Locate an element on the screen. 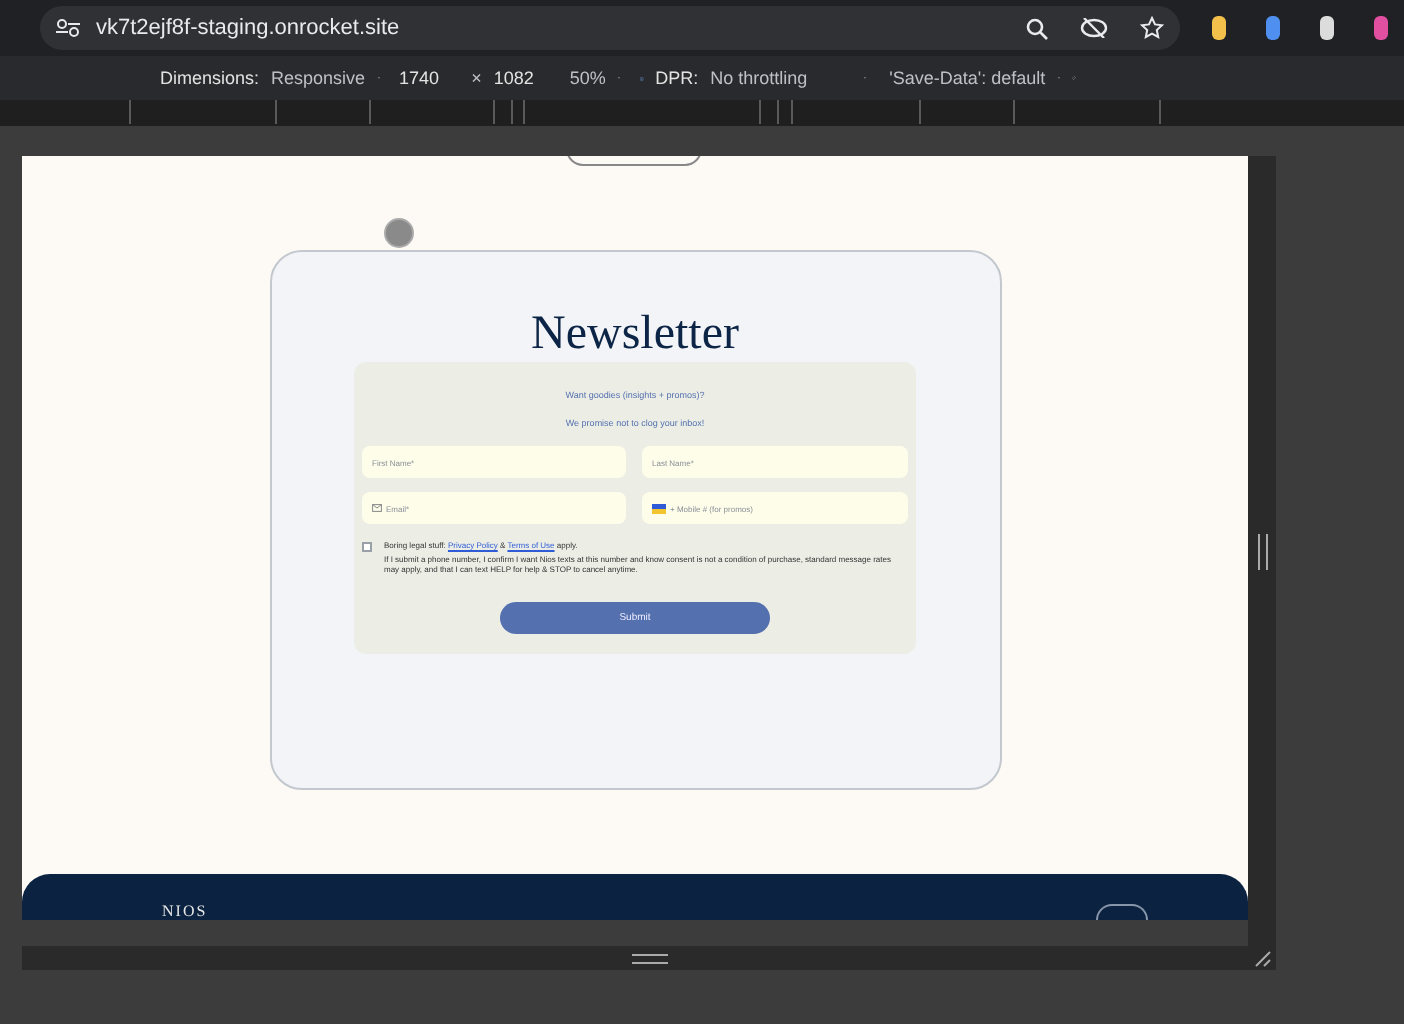 This screenshot has width=1404, height=1024. star-icon is located at coordinates (1152, 28).